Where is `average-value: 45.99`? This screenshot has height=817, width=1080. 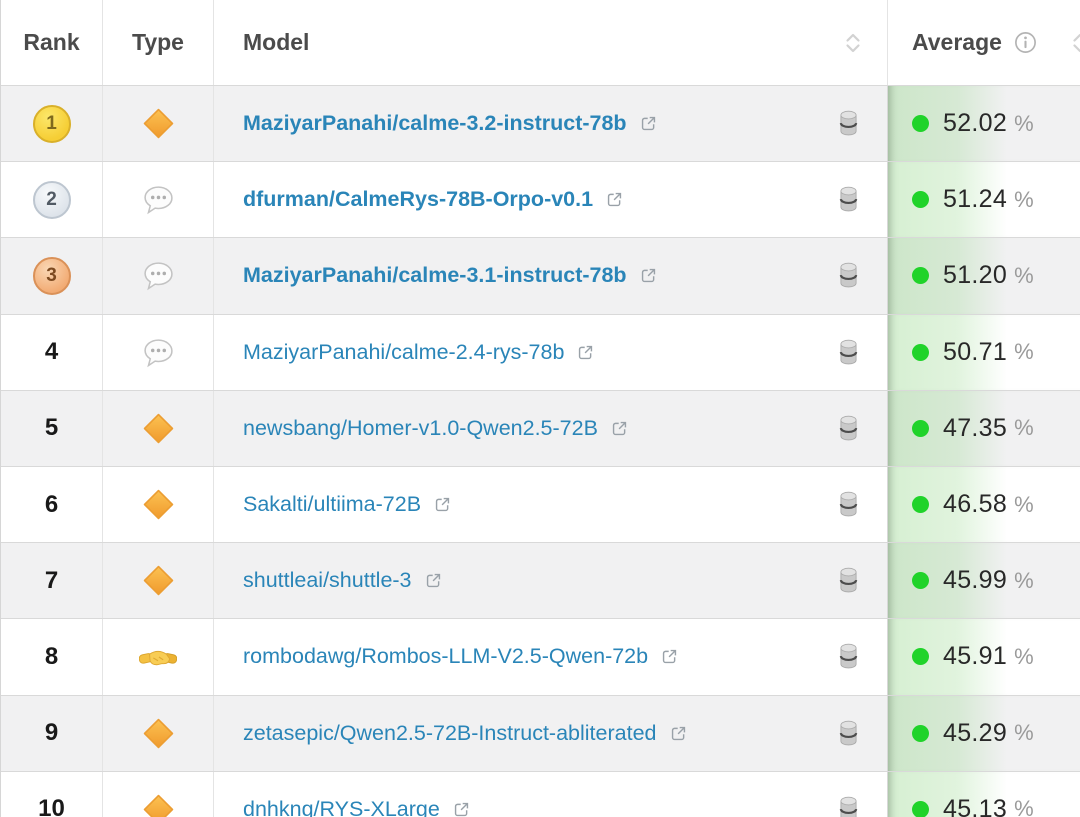
average-value: 45.99 is located at coordinates (975, 580).